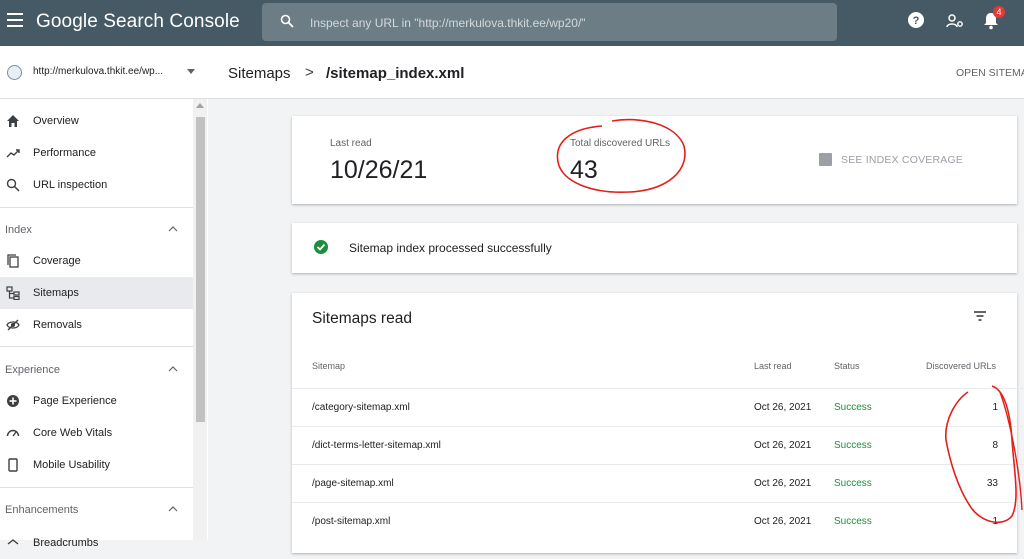 The image size is (1024, 559). What do you see at coordinates (259, 73) in the screenshot?
I see `breadcrumb-parent: Sitemaps` at bounding box center [259, 73].